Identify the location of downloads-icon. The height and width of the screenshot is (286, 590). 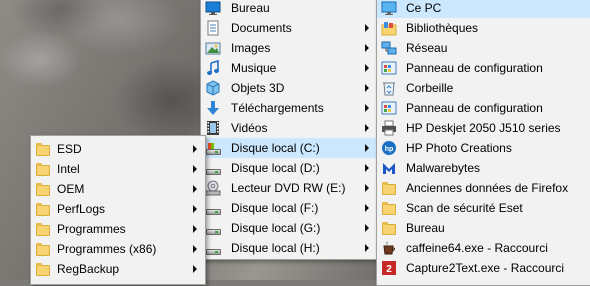
(213, 108).